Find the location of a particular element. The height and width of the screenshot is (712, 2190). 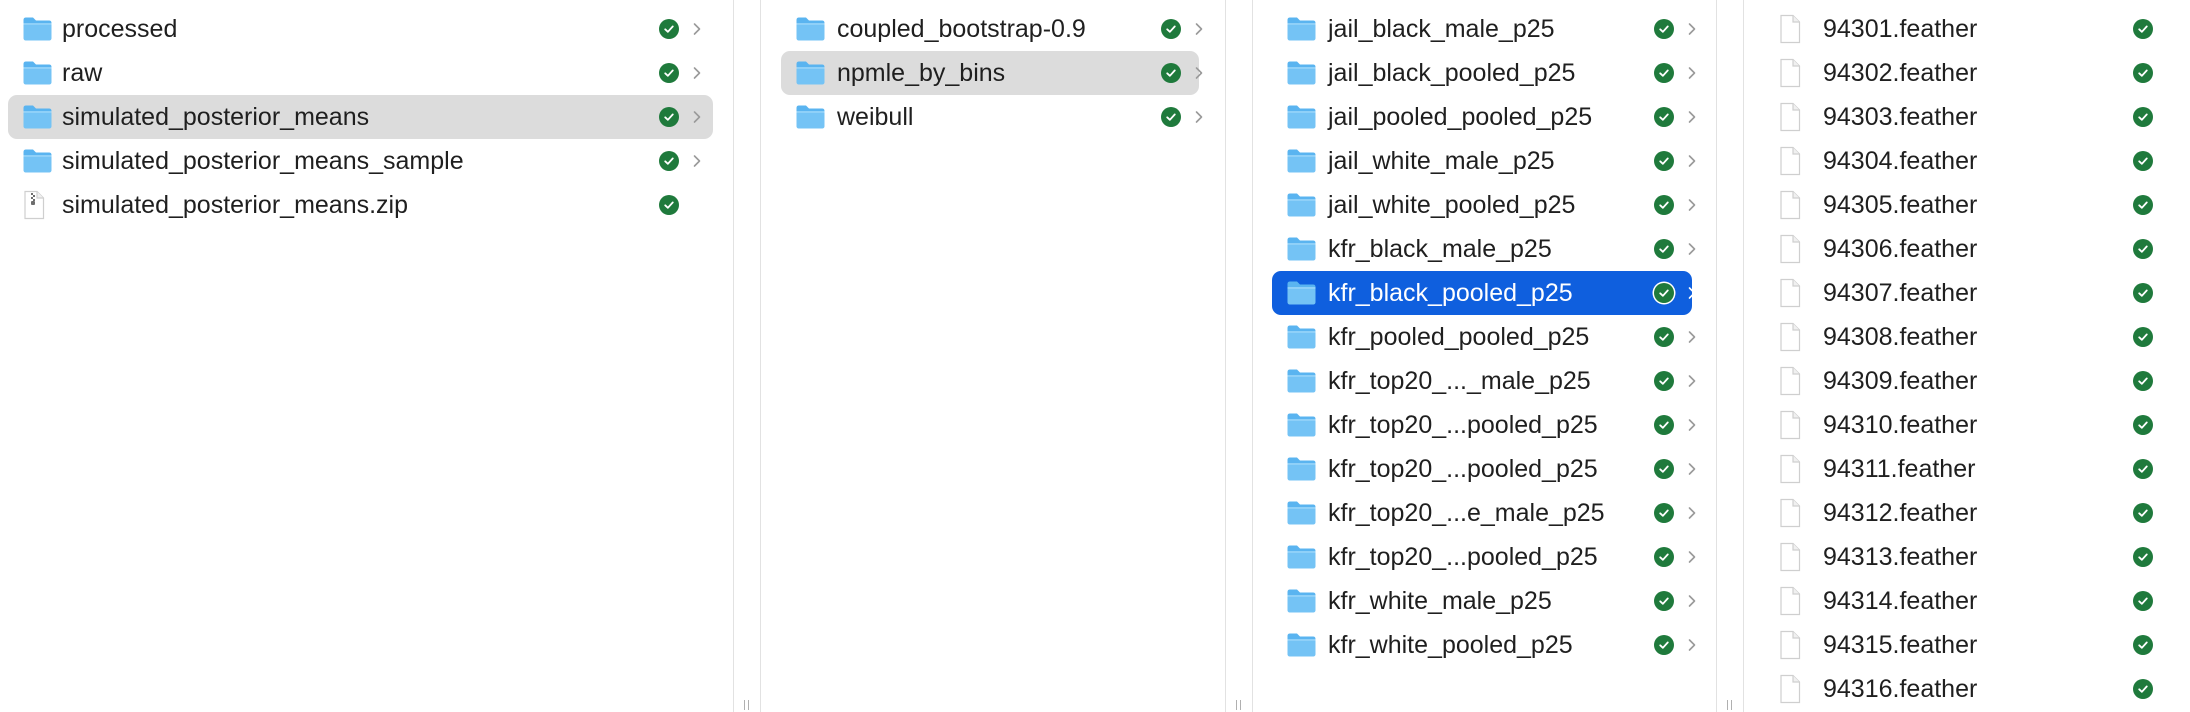

folder-row: jail_white_male_p25 is located at coordinates (1484, 161).